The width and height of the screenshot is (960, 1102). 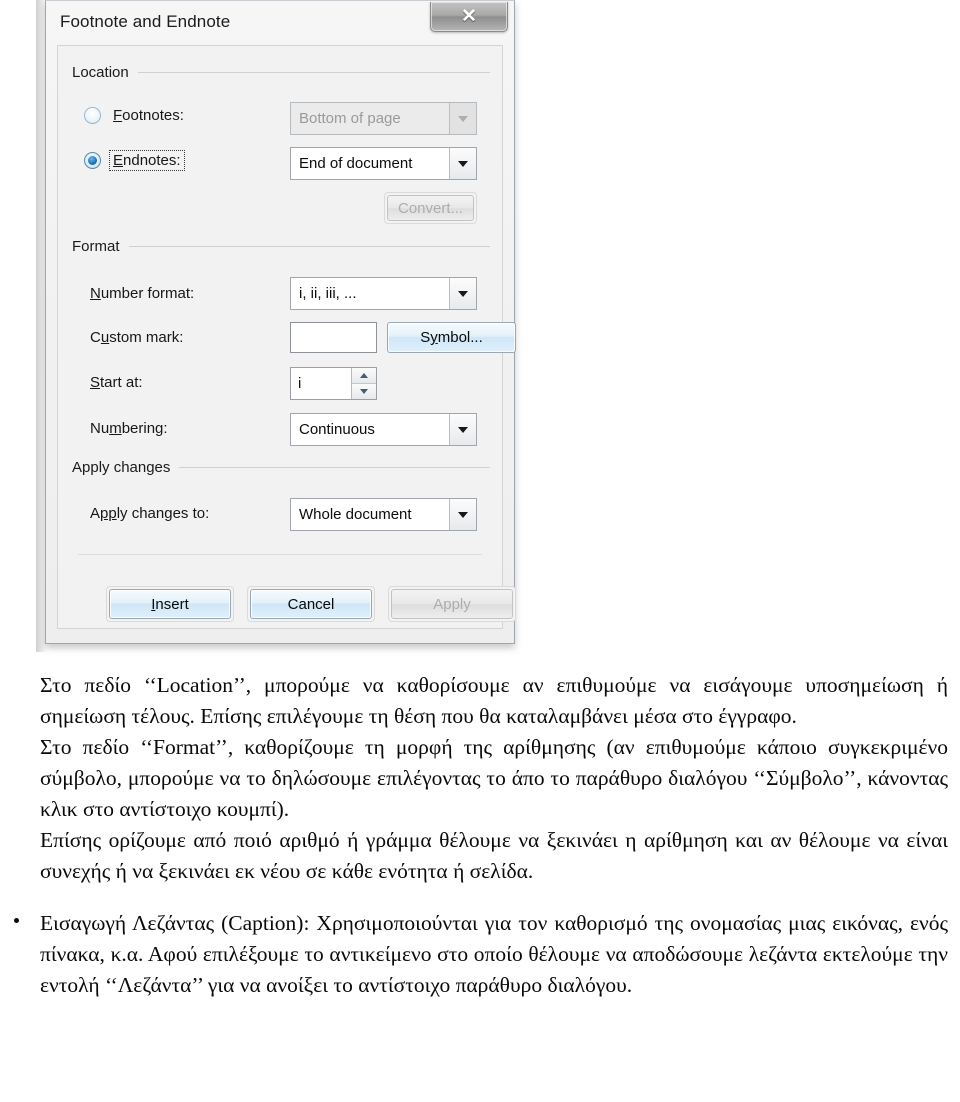 I want to click on group-label-location: Location, so click(x=100, y=72).